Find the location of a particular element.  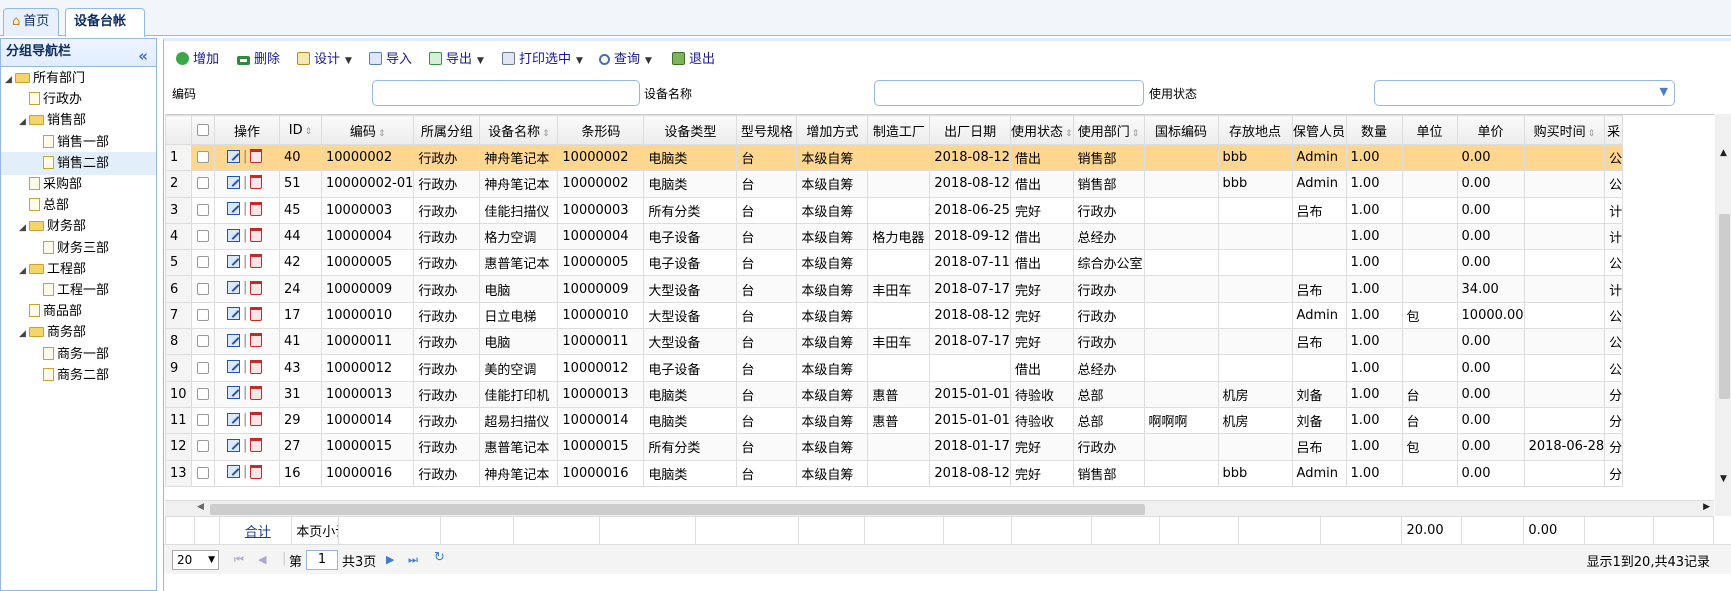

horizontal-scroll-thumb is located at coordinates (677, 509).